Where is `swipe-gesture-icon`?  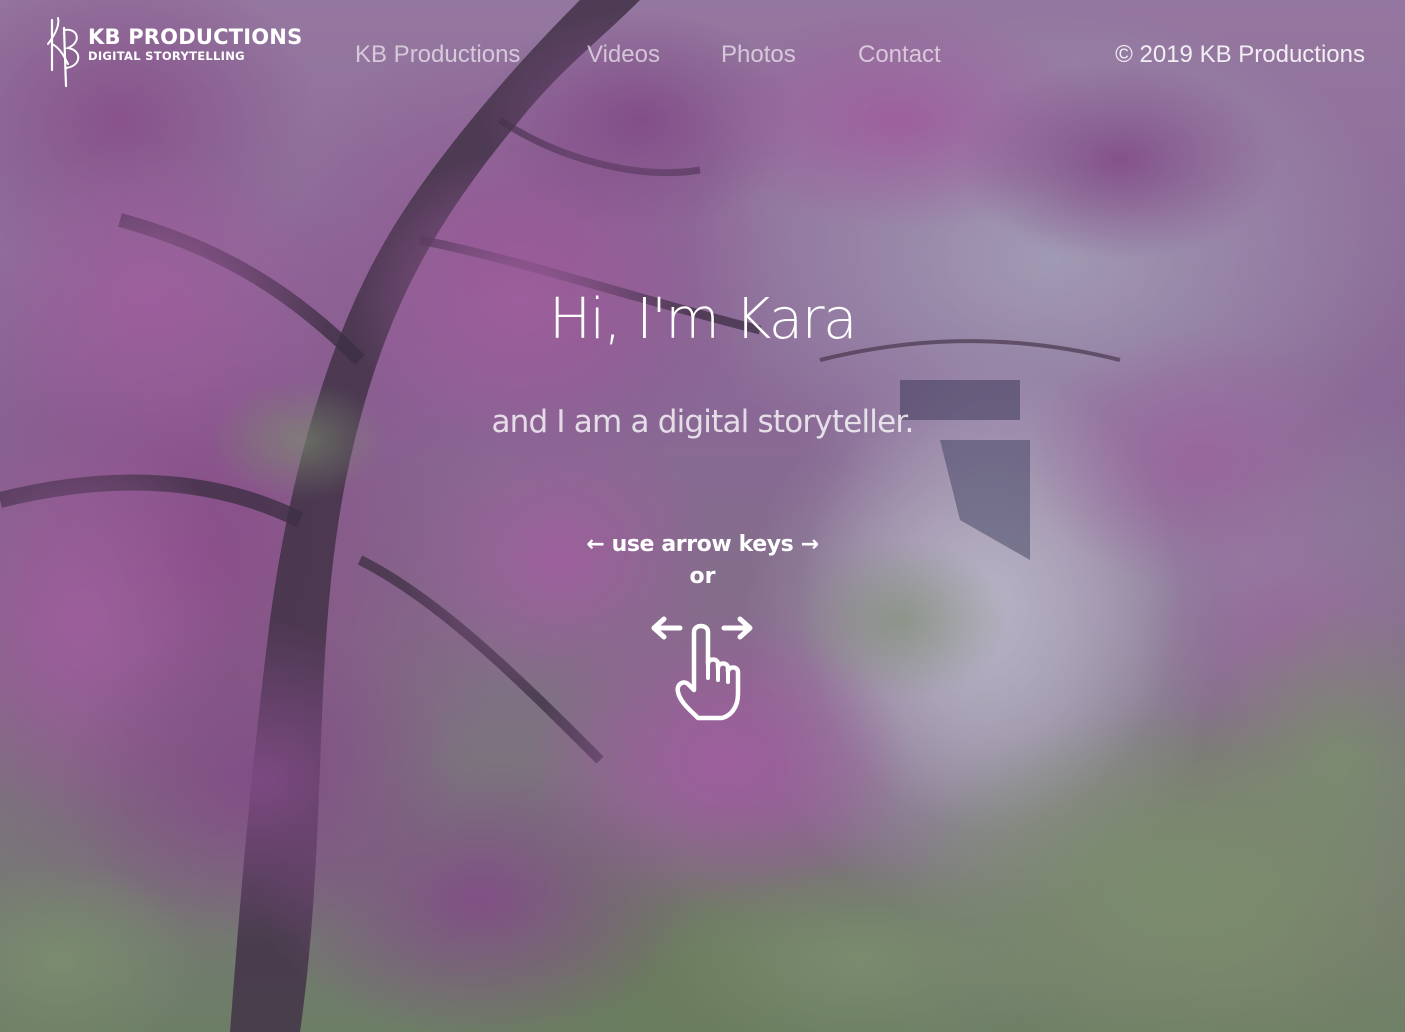
swipe-gesture-icon is located at coordinates (702, 668).